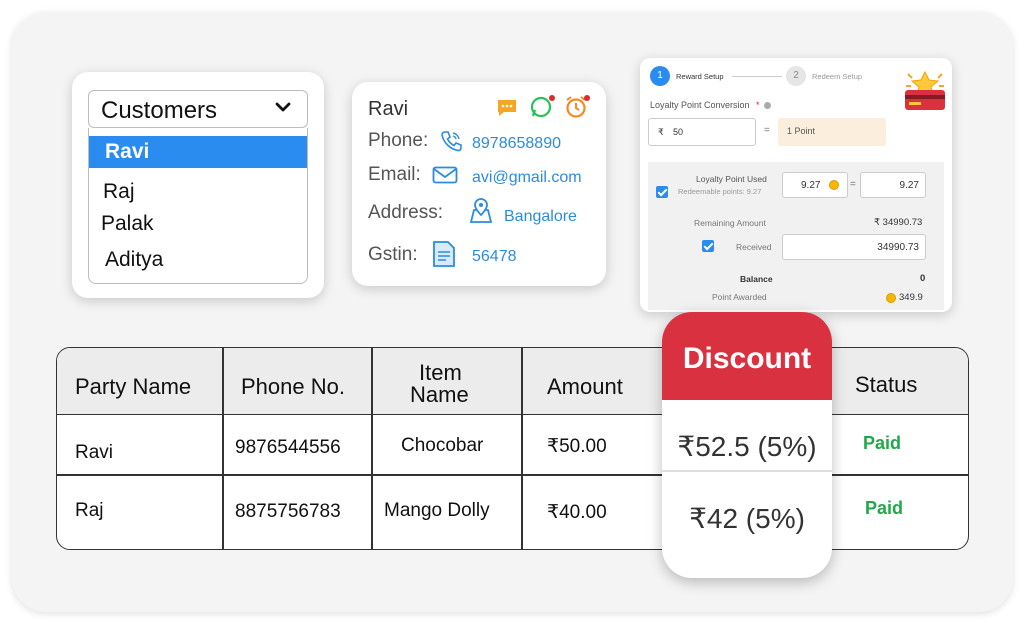 This screenshot has height=629, width=1029. Describe the element at coordinates (832, 132) in the screenshot. I see `point-value-field: 1 Point` at that location.